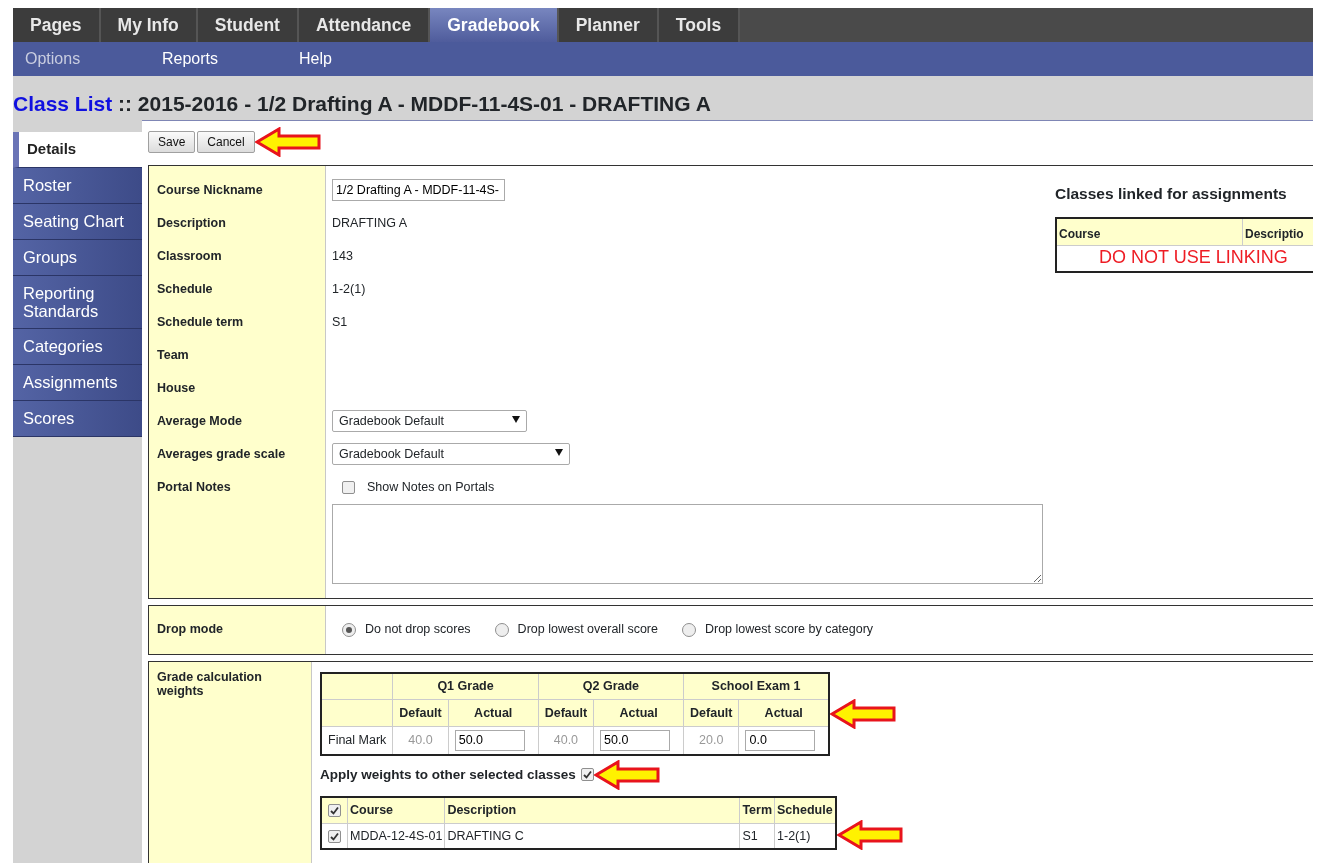 This screenshot has width=1320, height=863. I want to click on side-tab: Roster, so click(77, 185).